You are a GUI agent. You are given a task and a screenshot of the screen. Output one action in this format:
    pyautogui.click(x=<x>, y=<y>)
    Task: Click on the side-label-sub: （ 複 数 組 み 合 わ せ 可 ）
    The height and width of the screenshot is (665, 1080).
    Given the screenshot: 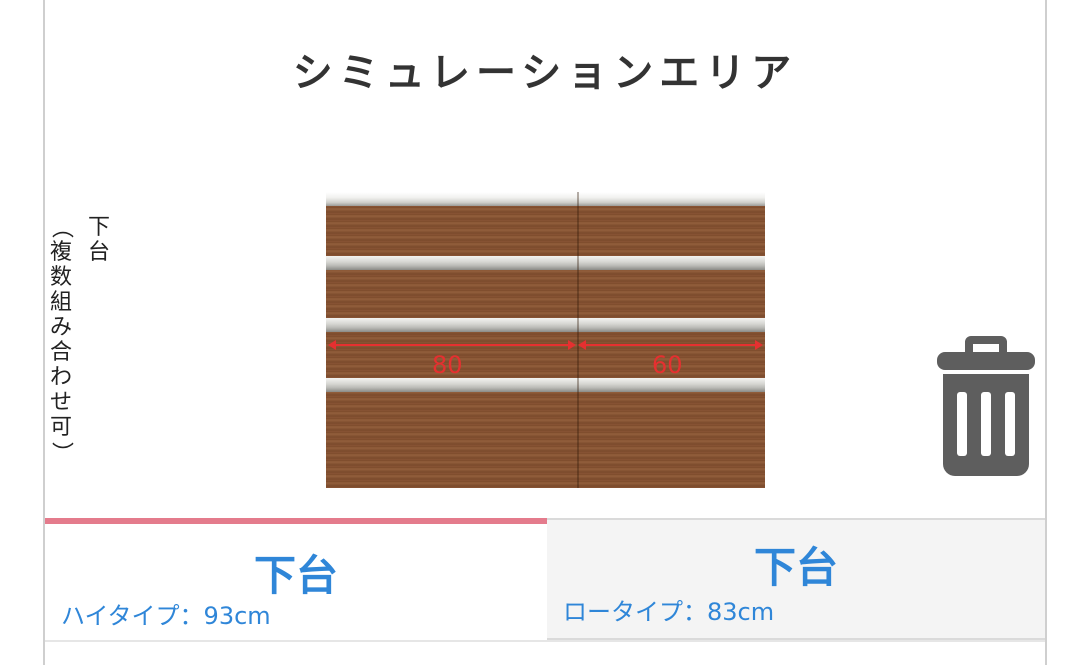 What is the action you would take?
    pyautogui.click(x=61, y=340)
    